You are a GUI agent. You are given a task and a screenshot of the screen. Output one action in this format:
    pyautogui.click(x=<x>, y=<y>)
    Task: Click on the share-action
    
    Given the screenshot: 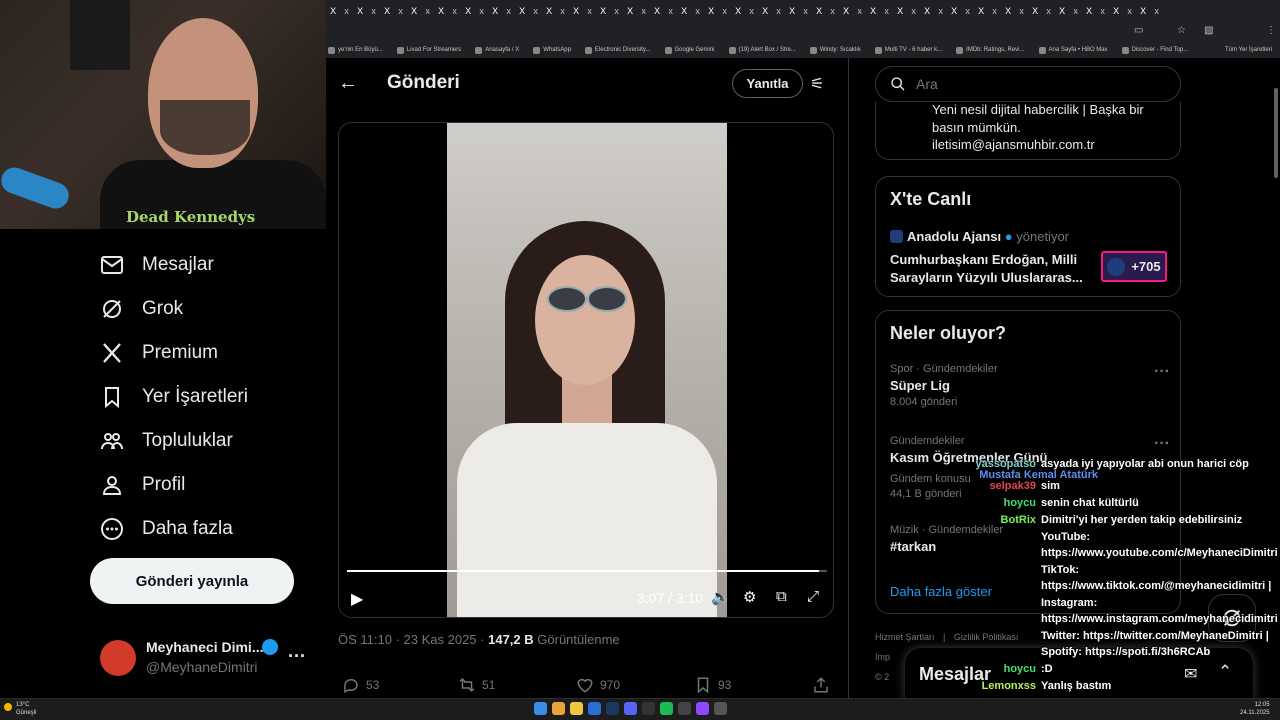 What is the action you would take?
    pyautogui.click(x=821, y=685)
    